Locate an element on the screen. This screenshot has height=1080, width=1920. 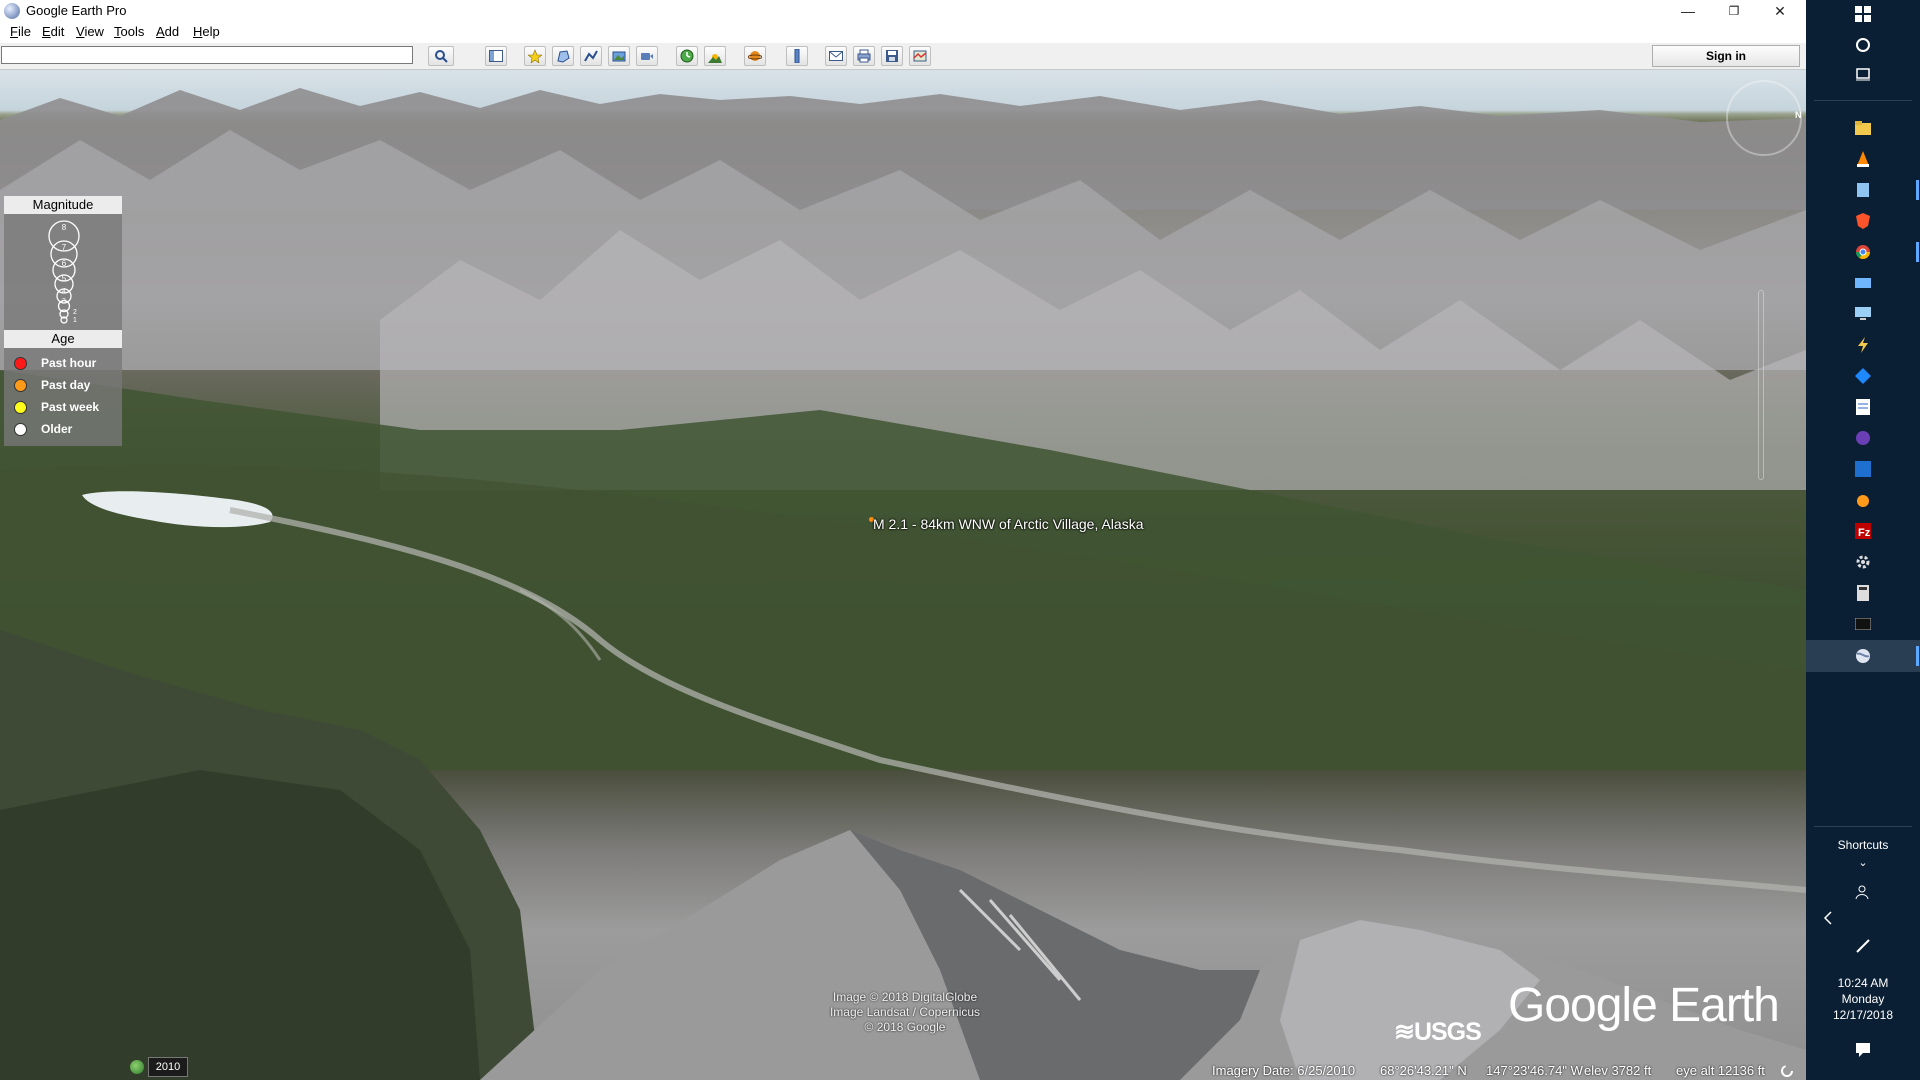
remote-desktop-button is located at coordinates (1863, 314).